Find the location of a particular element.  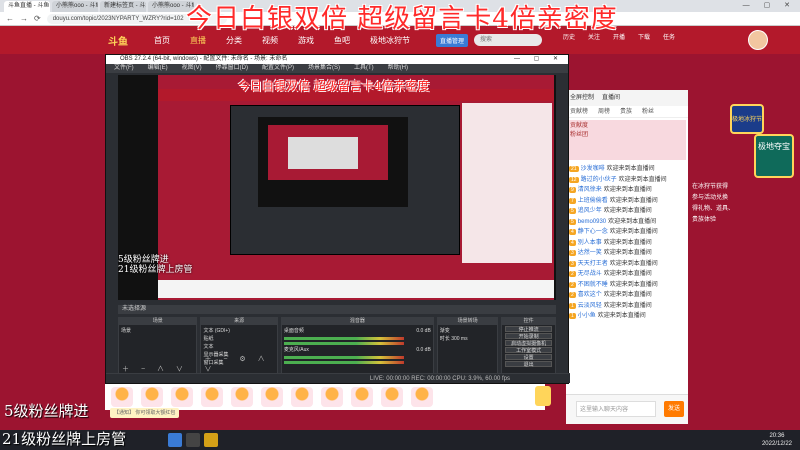

browser-tab: 新建标签页 - 斗鱼 is located at coordinates (123, 6).